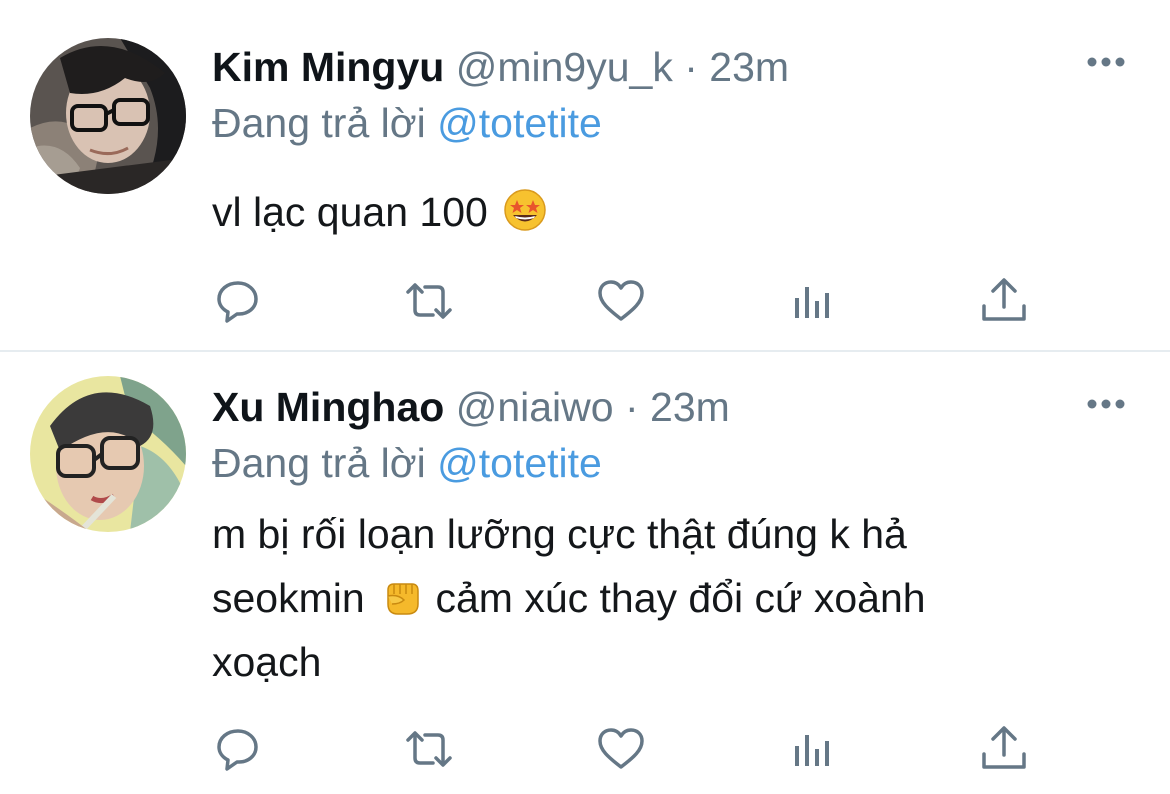 Image resolution: width=1170 pixels, height=794 pixels. I want to click on tweet-text-segment: seokmin, so click(288, 598).